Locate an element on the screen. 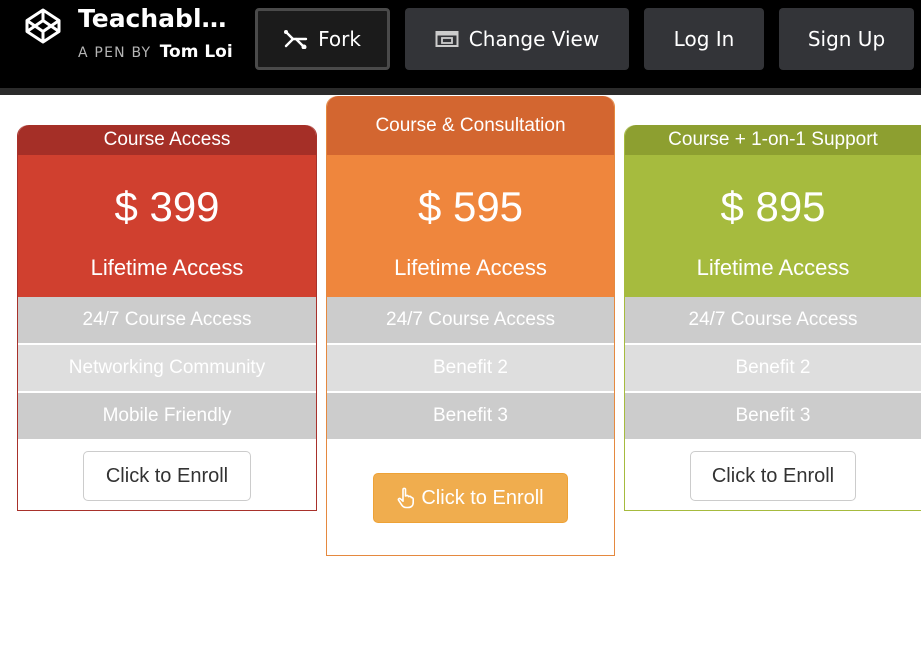 This screenshot has height=648, width=921. feature-row: Mobile Friendly is located at coordinates (167, 417).